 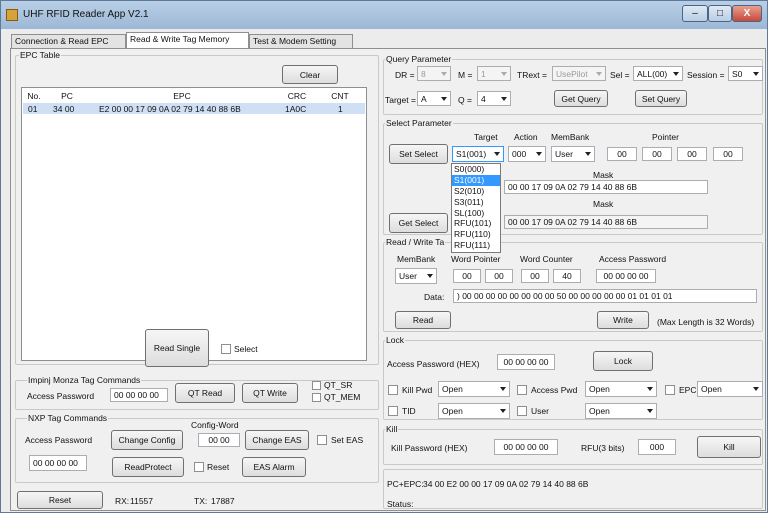 What do you see at coordinates (219, 440) in the screenshot?
I see `config-word-input: 00 00` at bounding box center [219, 440].